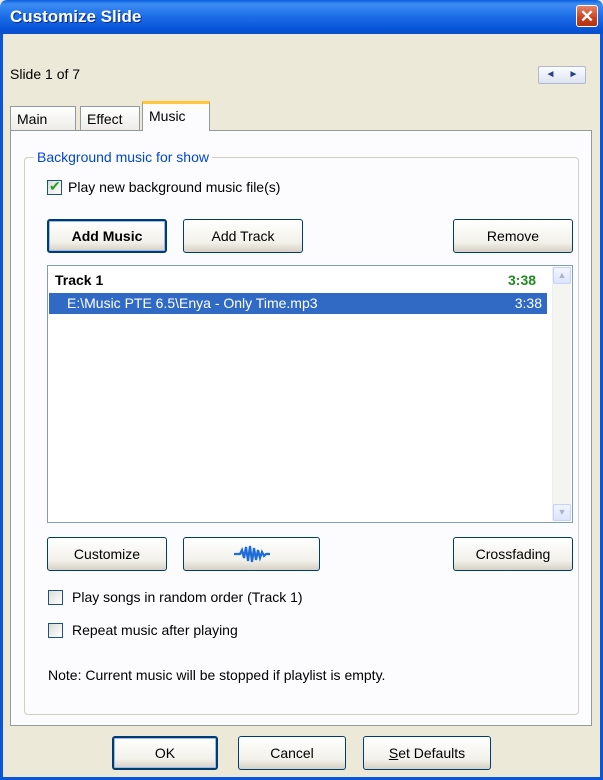 Image resolution: width=603 pixels, height=780 pixels. What do you see at coordinates (393, 753) in the screenshot?
I see `set-defaults-accelerator: S` at bounding box center [393, 753].